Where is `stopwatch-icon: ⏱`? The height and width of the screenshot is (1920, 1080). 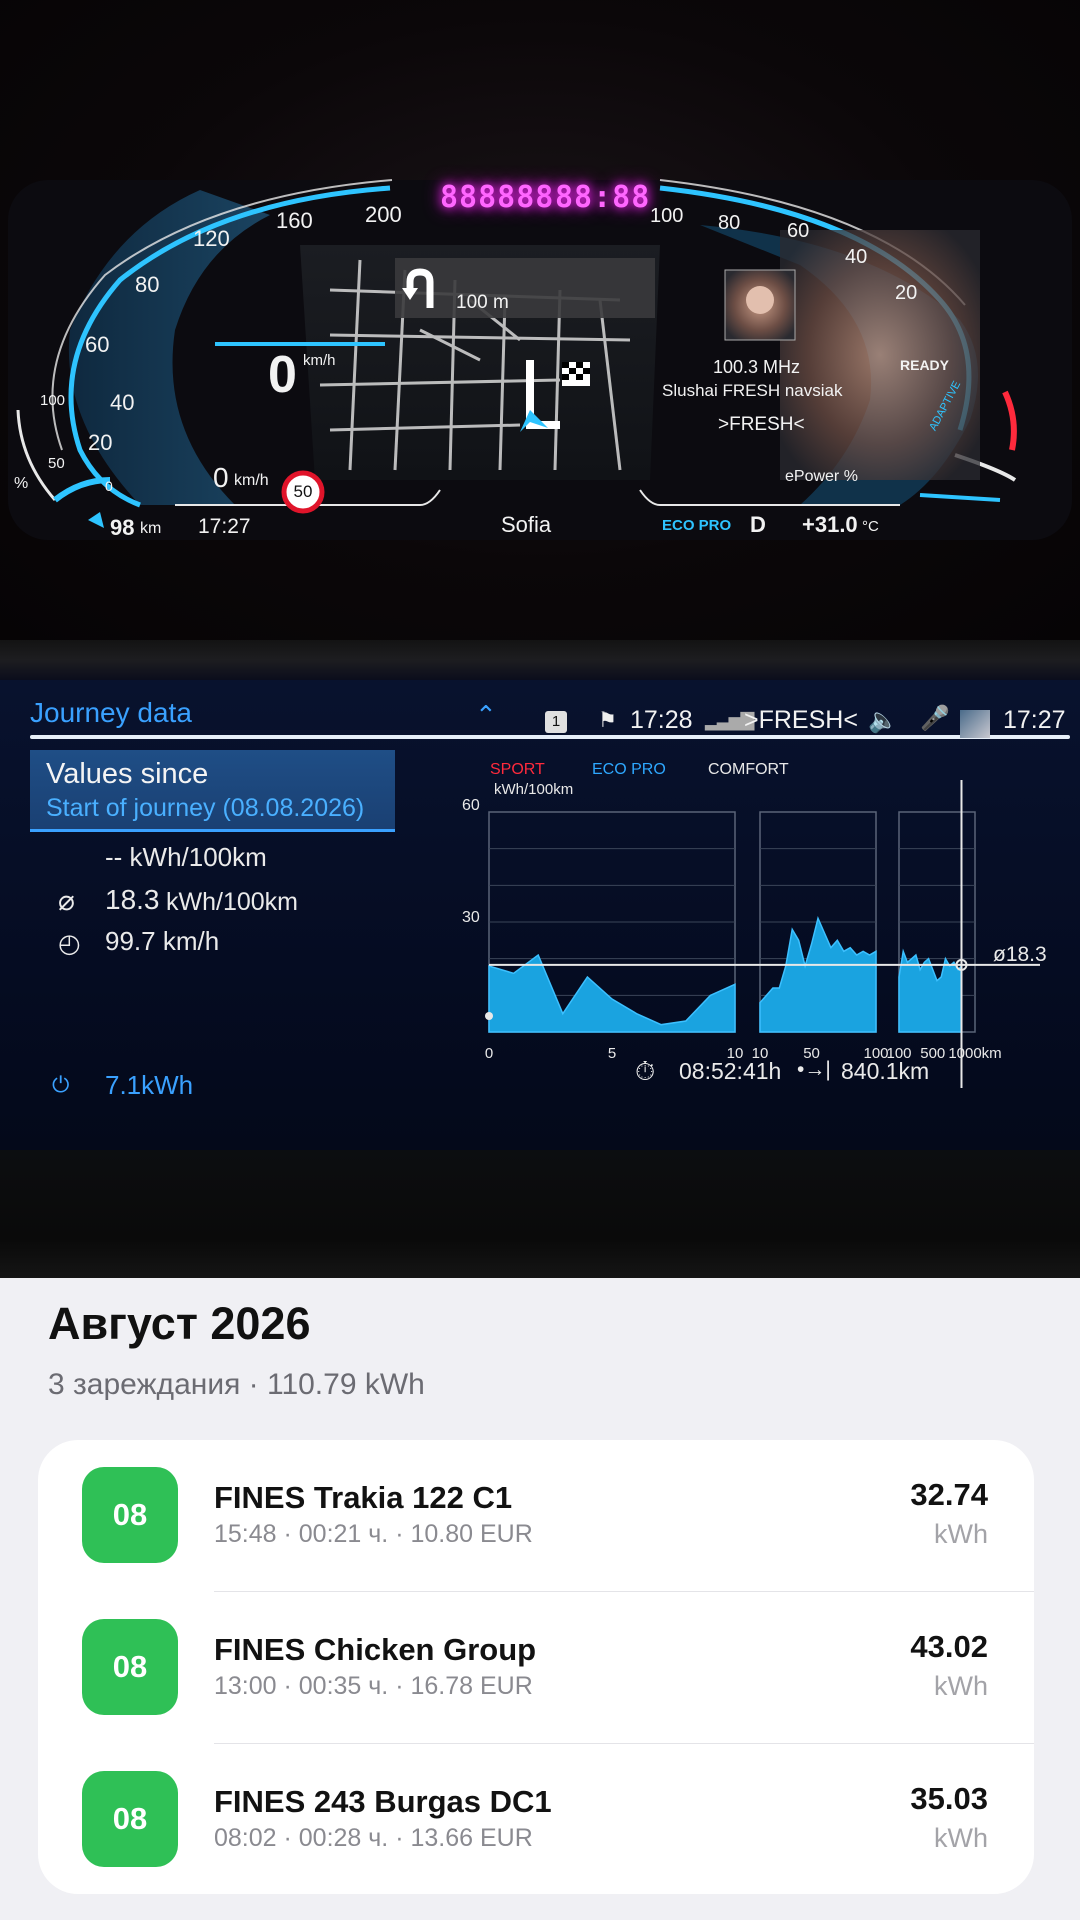 stopwatch-icon: ⏱ is located at coordinates (645, 1071).